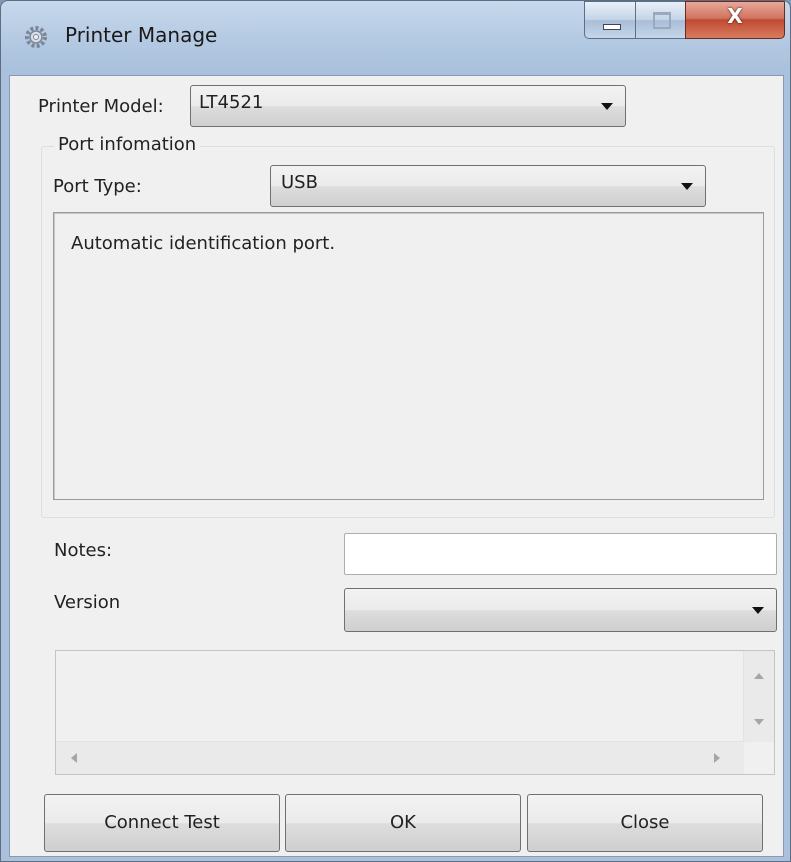 The image size is (791, 862). What do you see at coordinates (759, 676) in the screenshot?
I see `scroll-up-icon` at bounding box center [759, 676].